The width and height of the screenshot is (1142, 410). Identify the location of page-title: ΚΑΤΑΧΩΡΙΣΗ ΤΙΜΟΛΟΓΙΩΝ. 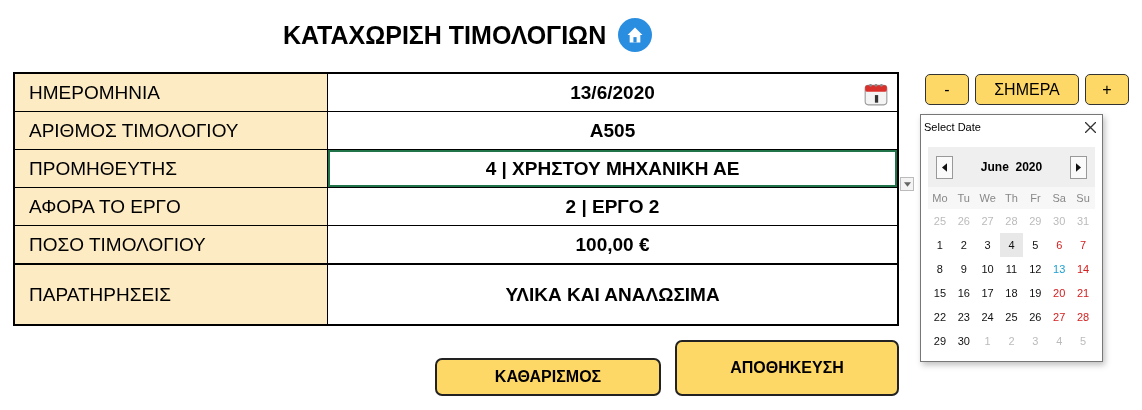
(445, 35).